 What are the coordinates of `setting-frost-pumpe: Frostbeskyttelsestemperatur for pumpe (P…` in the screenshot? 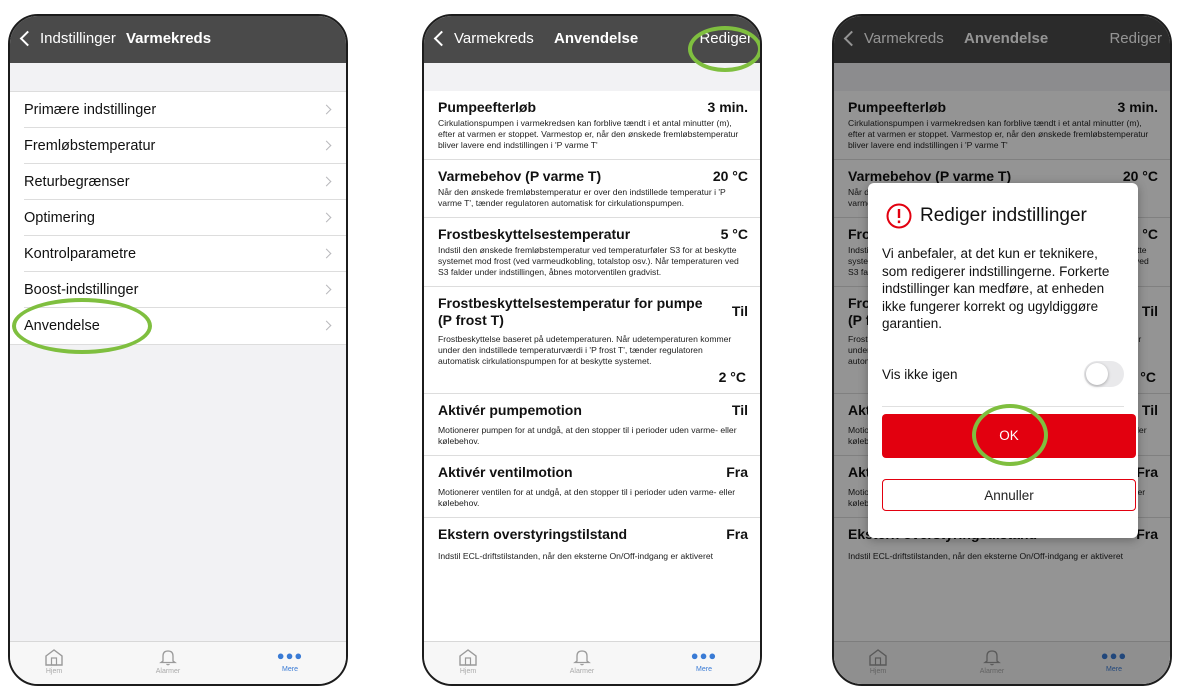 It's located at (592, 340).